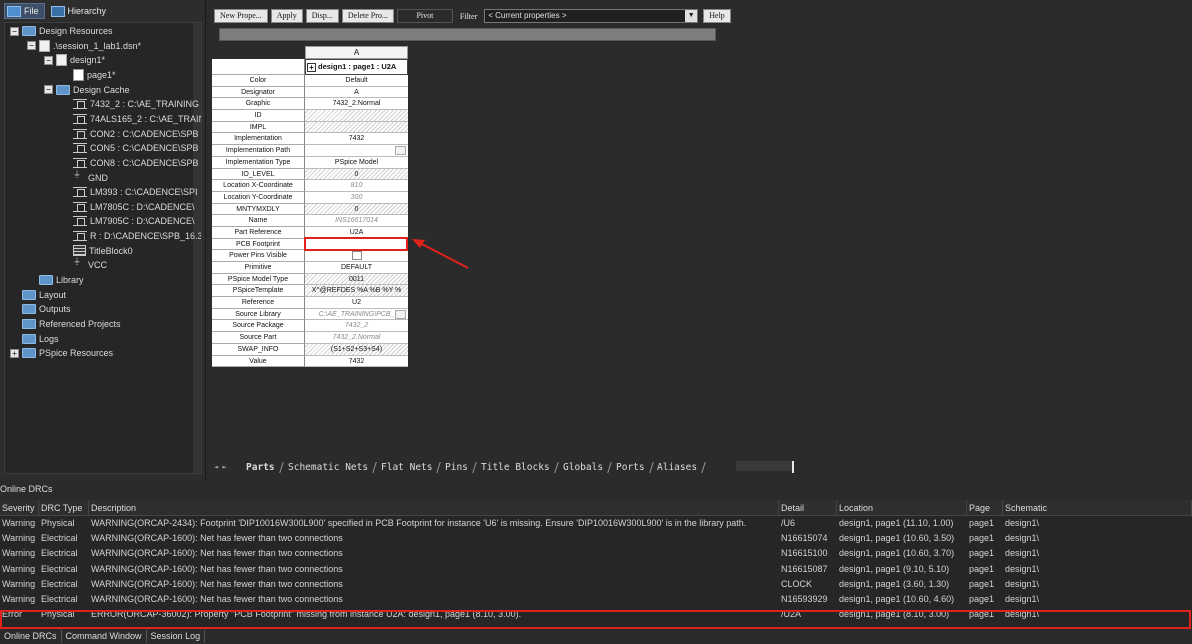  Describe the element at coordinates (80, 11) in the screenshot. I see `tab-hierarchy: Hierarchy` at that location.